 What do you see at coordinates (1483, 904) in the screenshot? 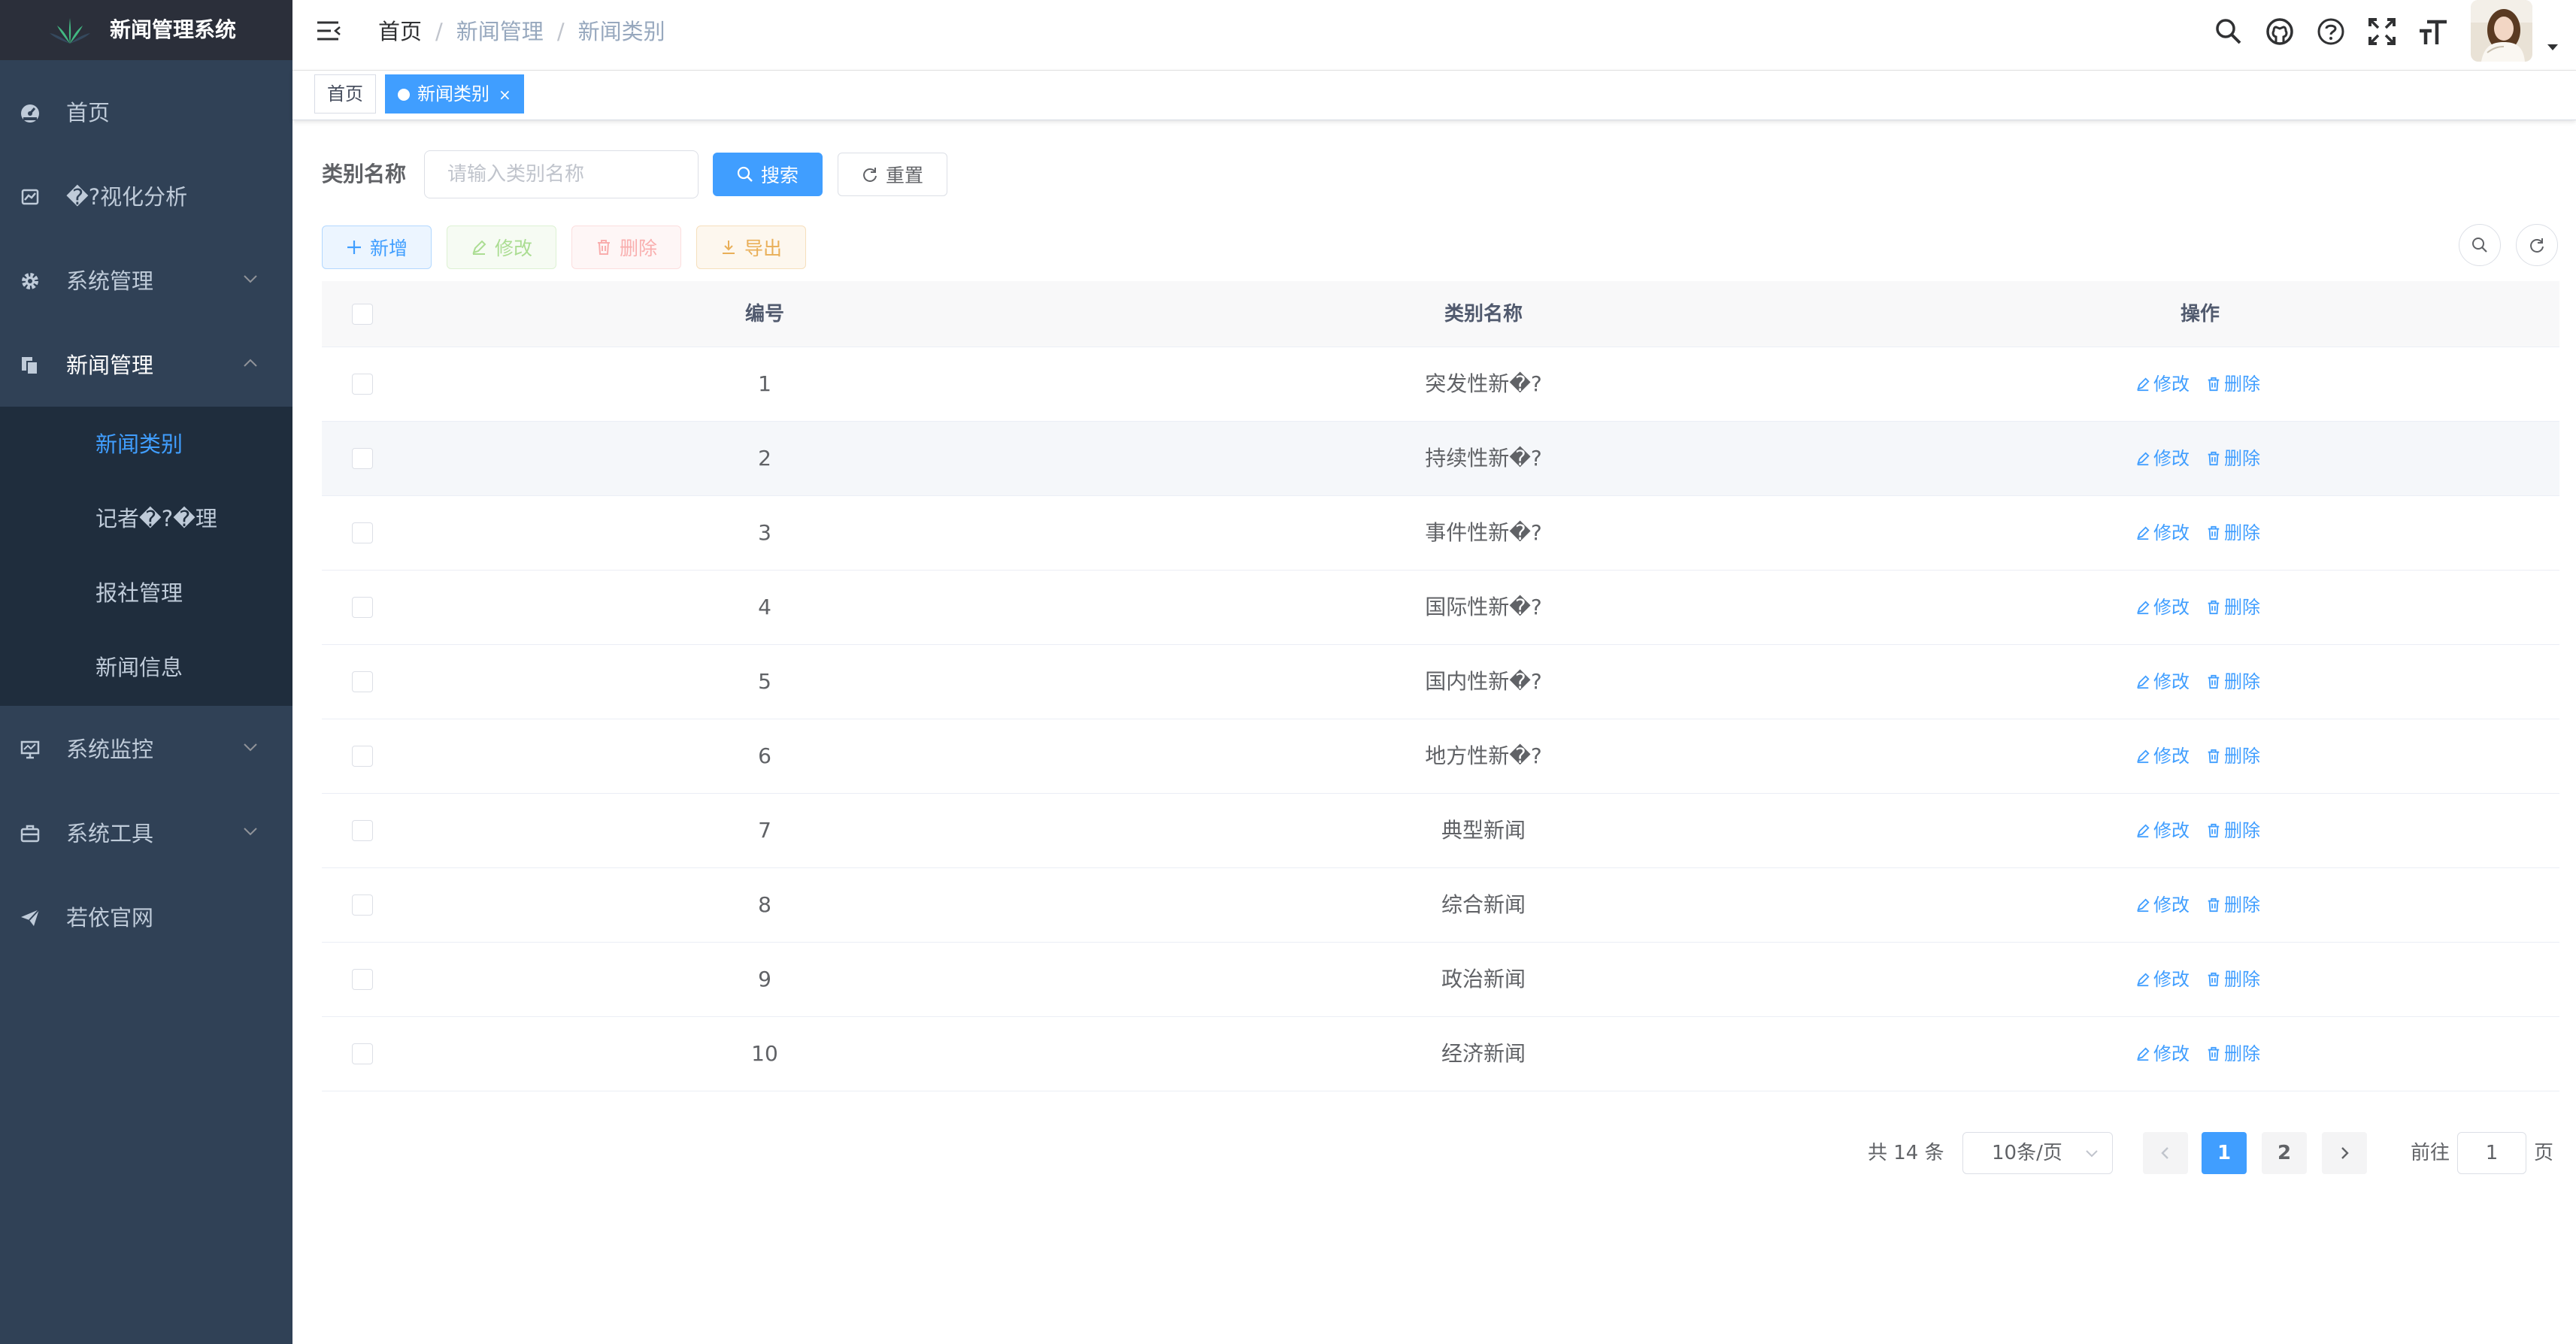
I see `cell-category-name: 综合新闻` at bounding box center [1483, 904].